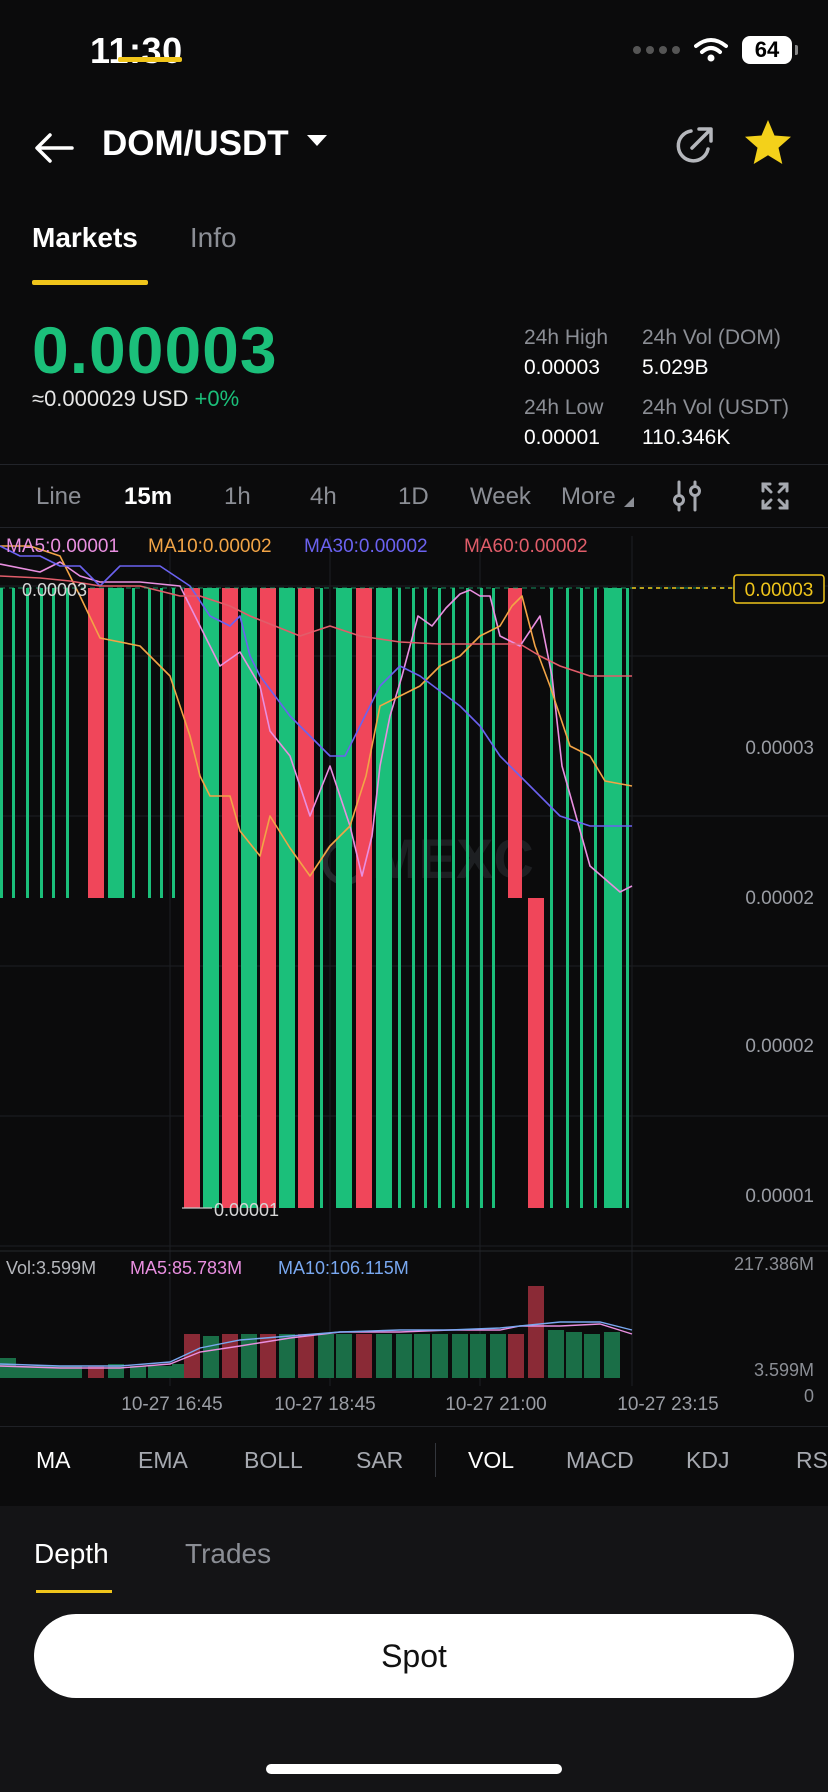 The width and height of the screenshot is (828, 1792). Describe the element at coordinates (379, 1460) in the screenshot. I see `indicator-sar: SAR` at that location.